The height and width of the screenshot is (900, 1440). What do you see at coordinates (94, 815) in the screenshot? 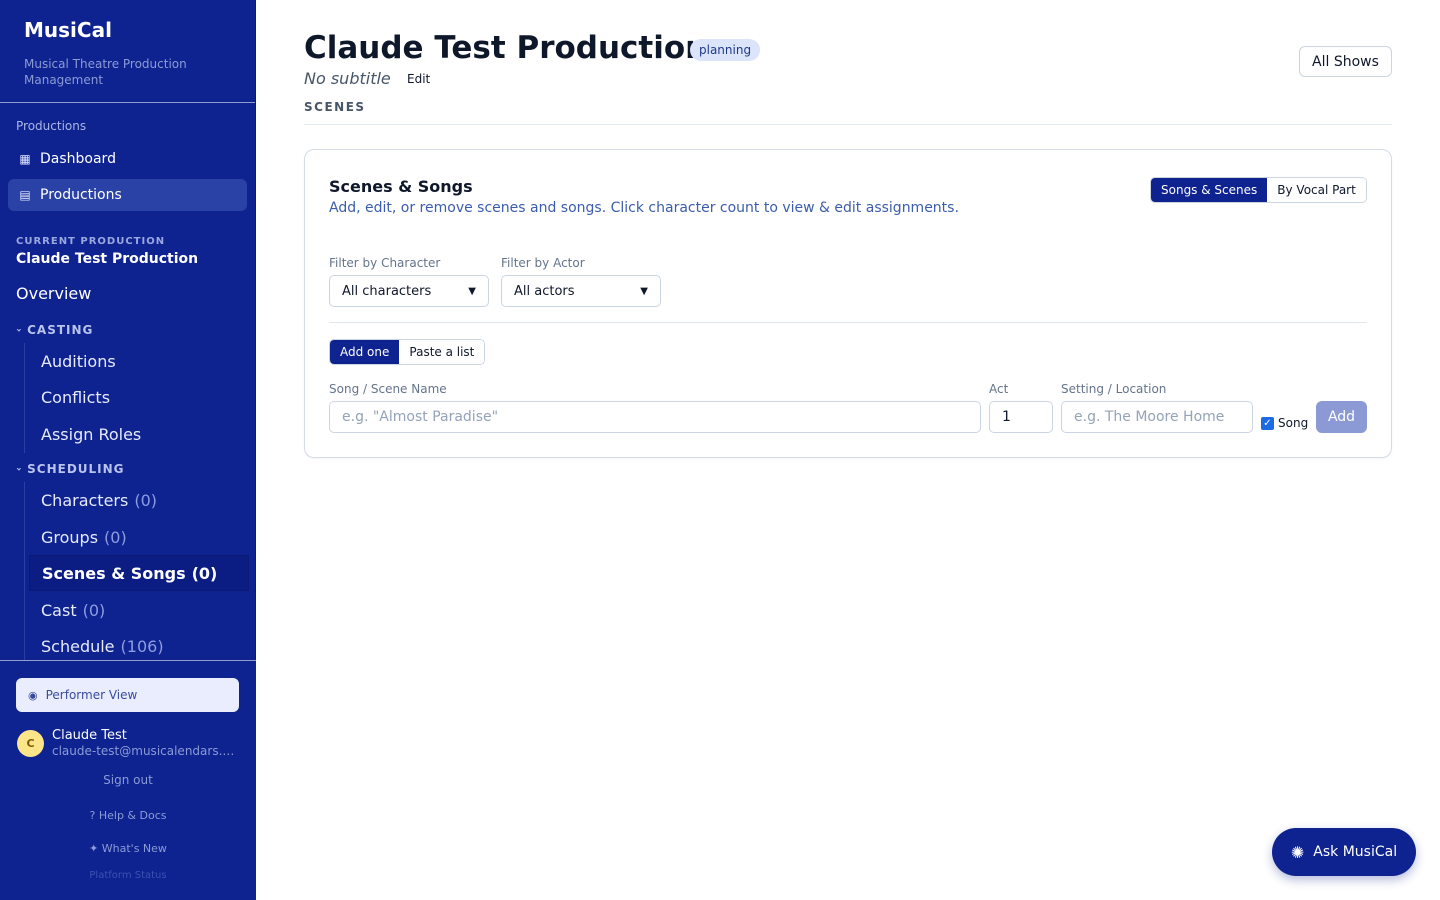
I see `help-icon: ?` at bounding box center [94, 815].